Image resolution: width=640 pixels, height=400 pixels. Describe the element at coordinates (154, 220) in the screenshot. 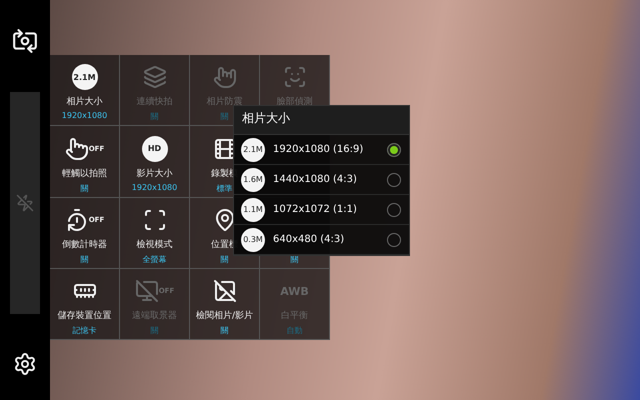

I see `expand-frame-icon` at that location.